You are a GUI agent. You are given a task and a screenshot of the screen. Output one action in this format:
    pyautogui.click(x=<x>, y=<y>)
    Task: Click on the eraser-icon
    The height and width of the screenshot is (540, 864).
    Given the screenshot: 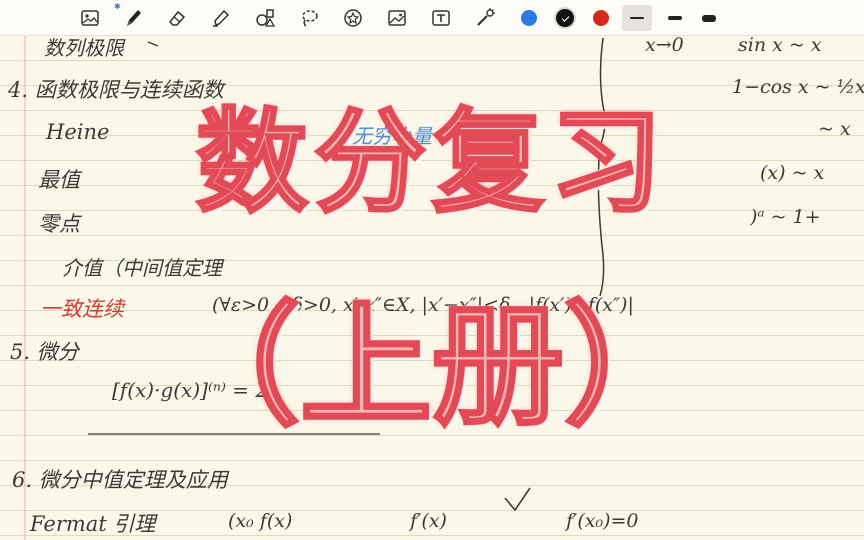 What is the action you would take?
    pyautogui.click(x=177, y=18)
    